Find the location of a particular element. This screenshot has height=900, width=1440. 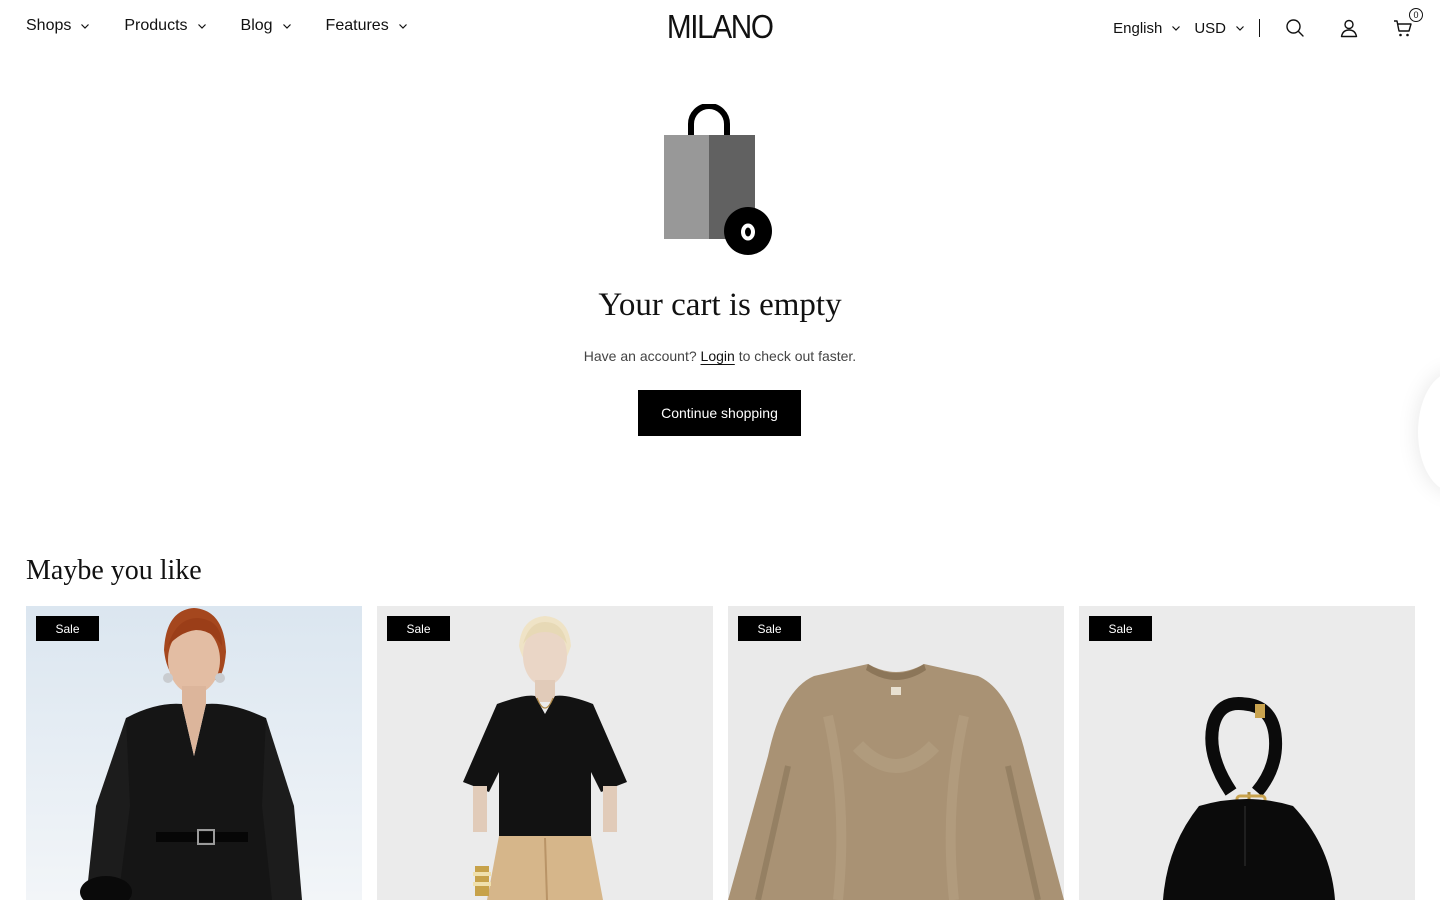

cart-button: 0 is located at coordinates (1407, 23).